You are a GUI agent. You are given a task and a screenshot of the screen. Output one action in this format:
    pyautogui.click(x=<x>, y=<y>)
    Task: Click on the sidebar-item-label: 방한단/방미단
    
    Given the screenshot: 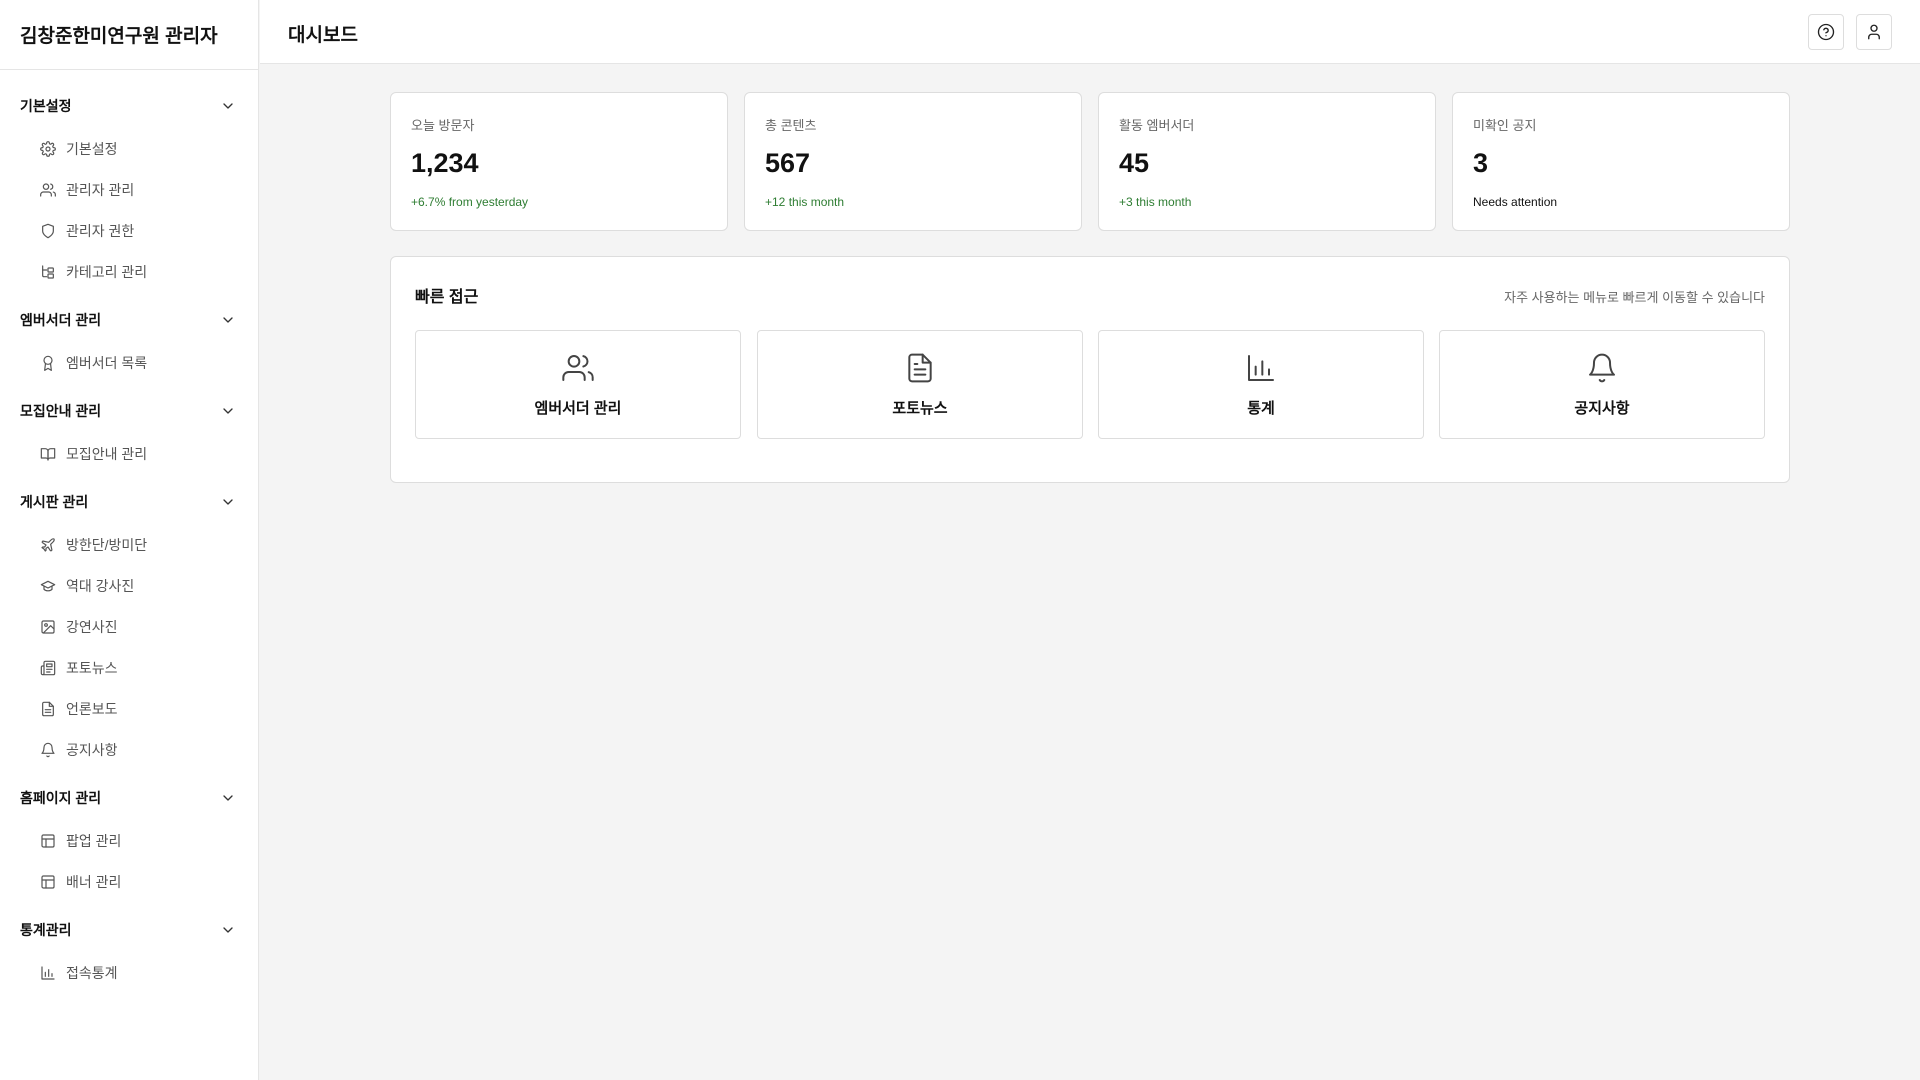 What is the action you would take?
    pyautogui.click(x=107, y=544)
    